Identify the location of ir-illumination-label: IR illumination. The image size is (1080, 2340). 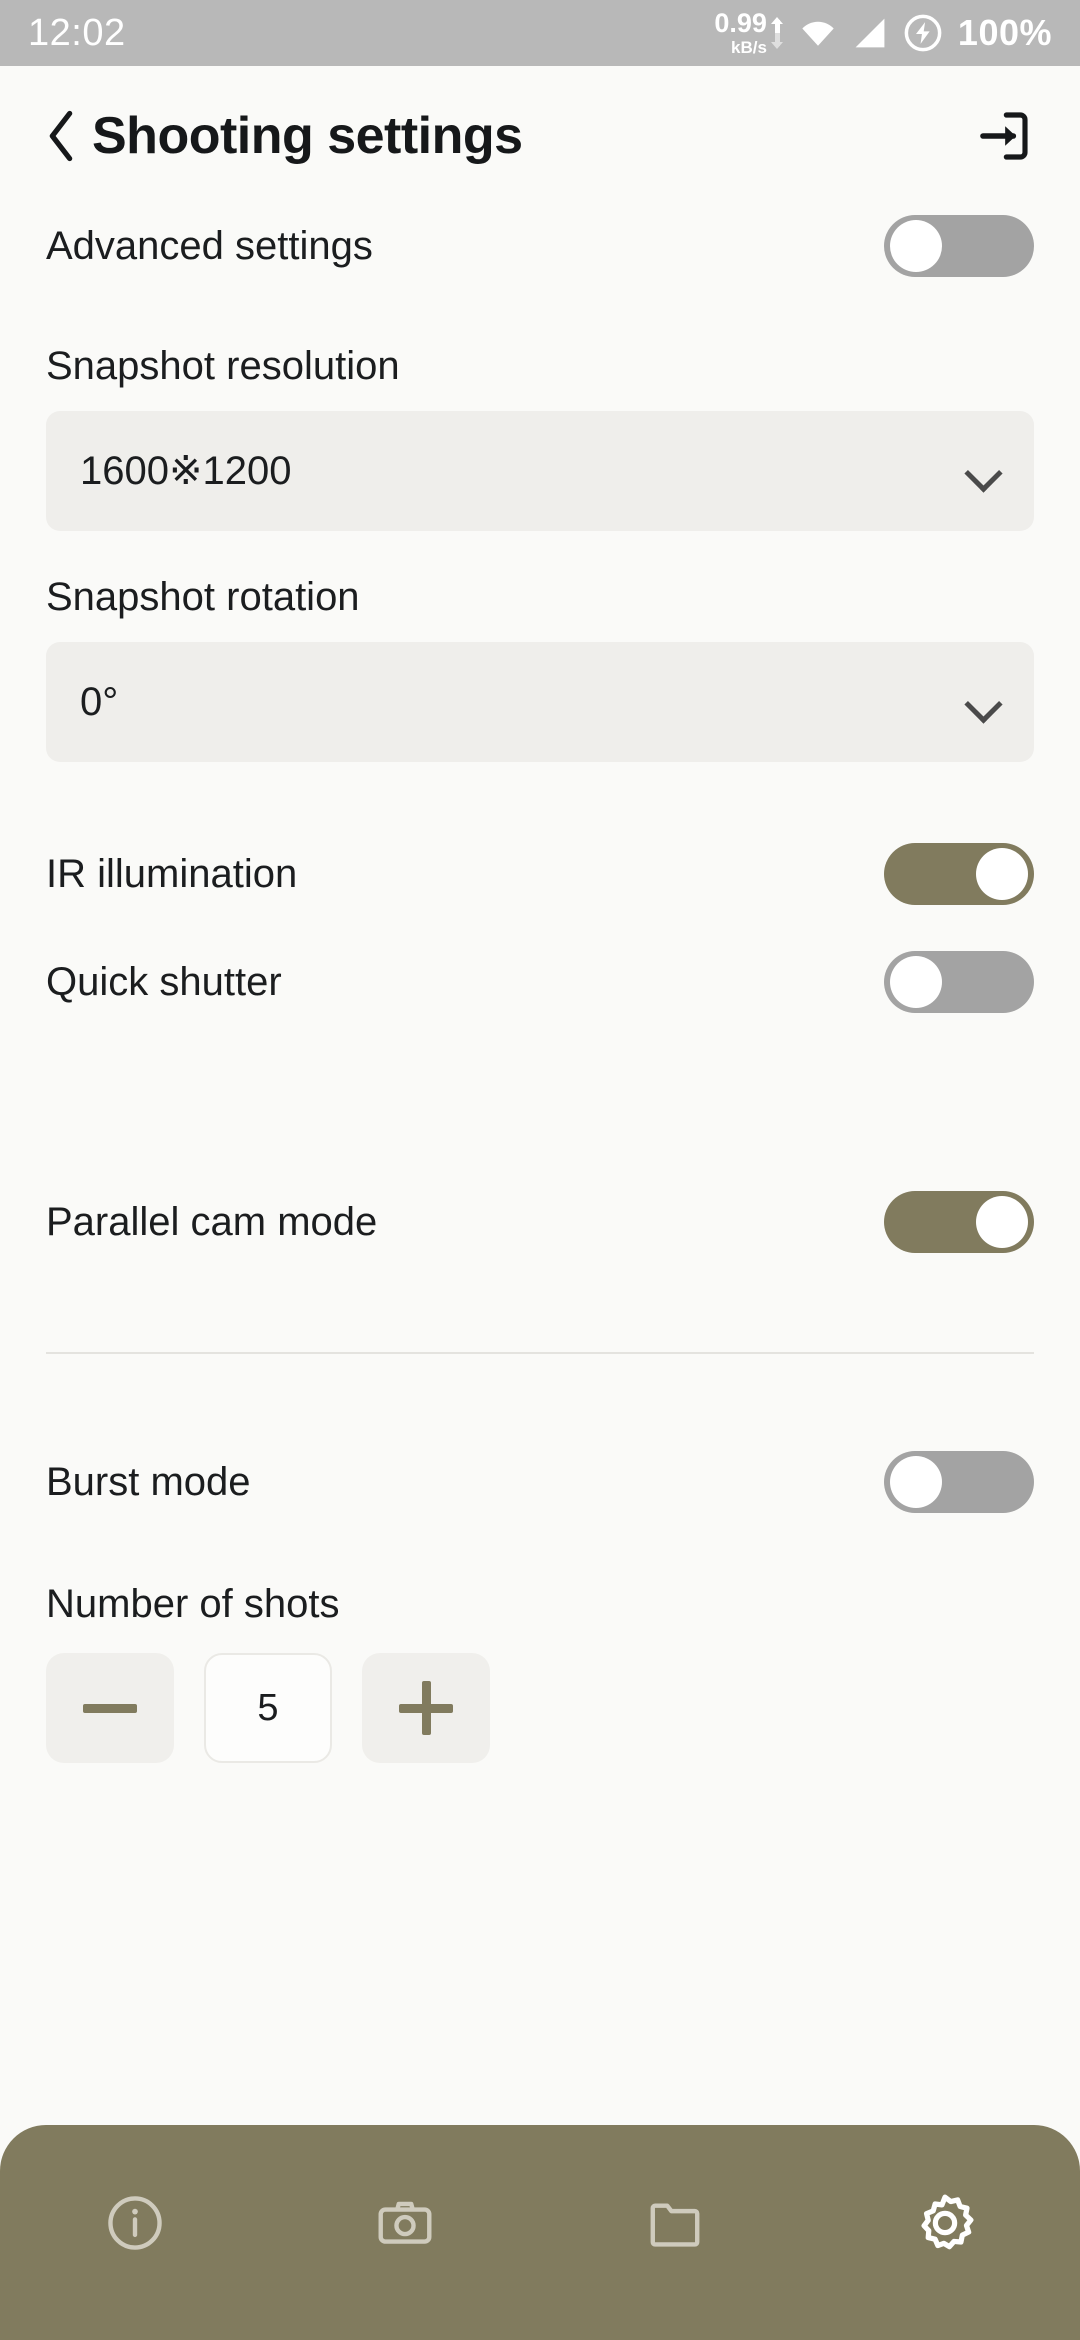
(172, 873).